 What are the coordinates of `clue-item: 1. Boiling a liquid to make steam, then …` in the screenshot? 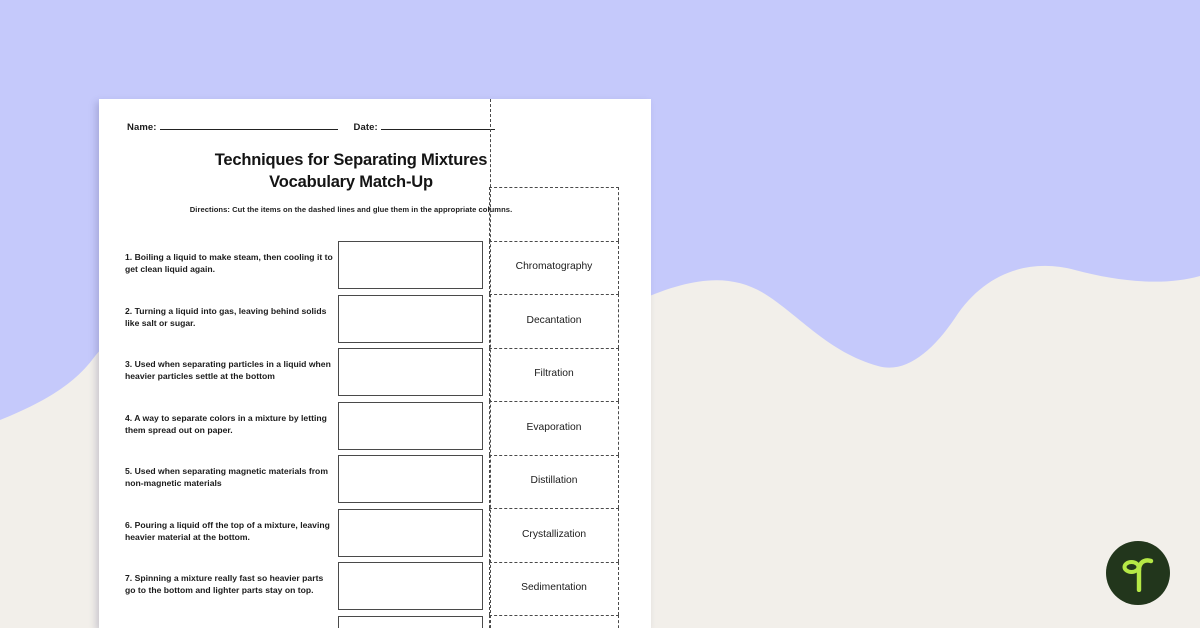 It's located at (229, 263).